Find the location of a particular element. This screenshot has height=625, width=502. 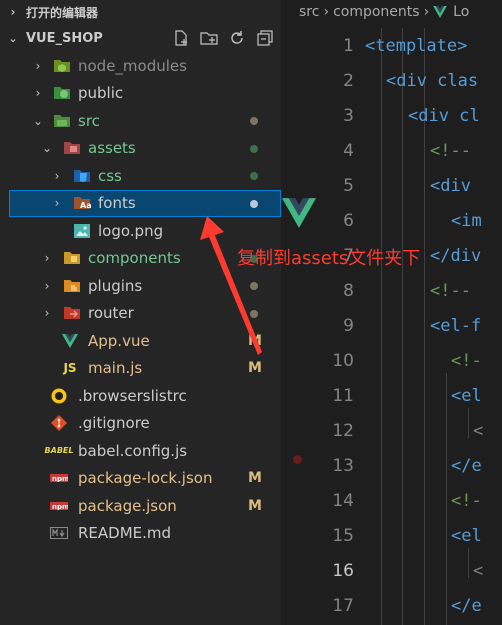

tree-item-main-js: JS main.js M is located at coordinates (140, 369).